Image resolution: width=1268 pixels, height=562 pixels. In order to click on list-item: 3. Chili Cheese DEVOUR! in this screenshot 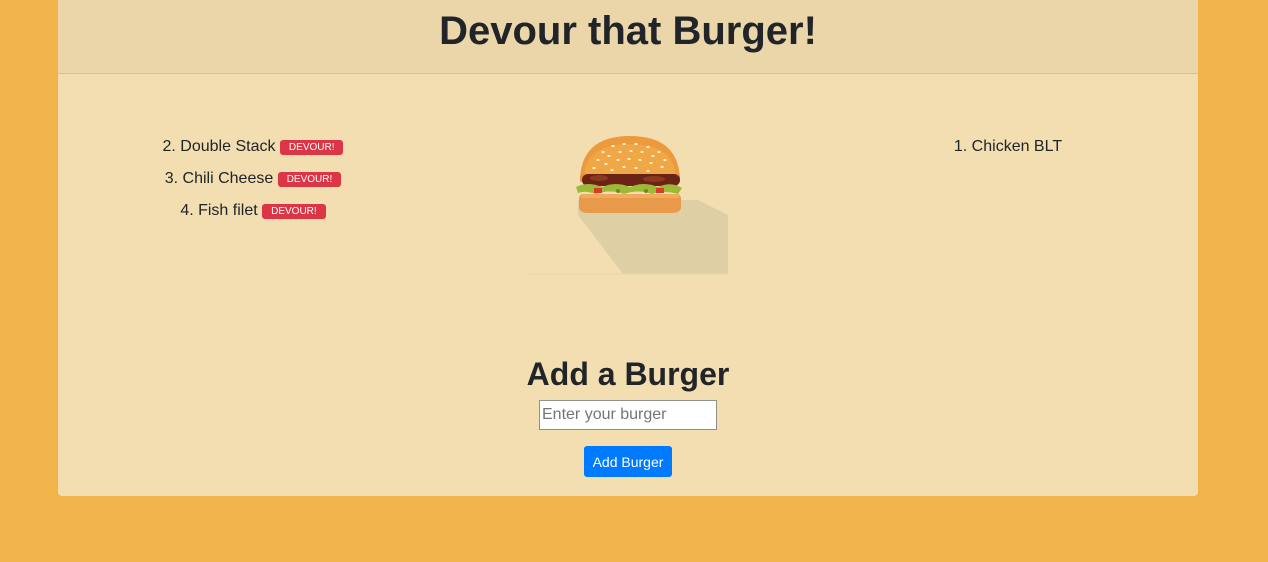, I will do `click(253, 184)`.